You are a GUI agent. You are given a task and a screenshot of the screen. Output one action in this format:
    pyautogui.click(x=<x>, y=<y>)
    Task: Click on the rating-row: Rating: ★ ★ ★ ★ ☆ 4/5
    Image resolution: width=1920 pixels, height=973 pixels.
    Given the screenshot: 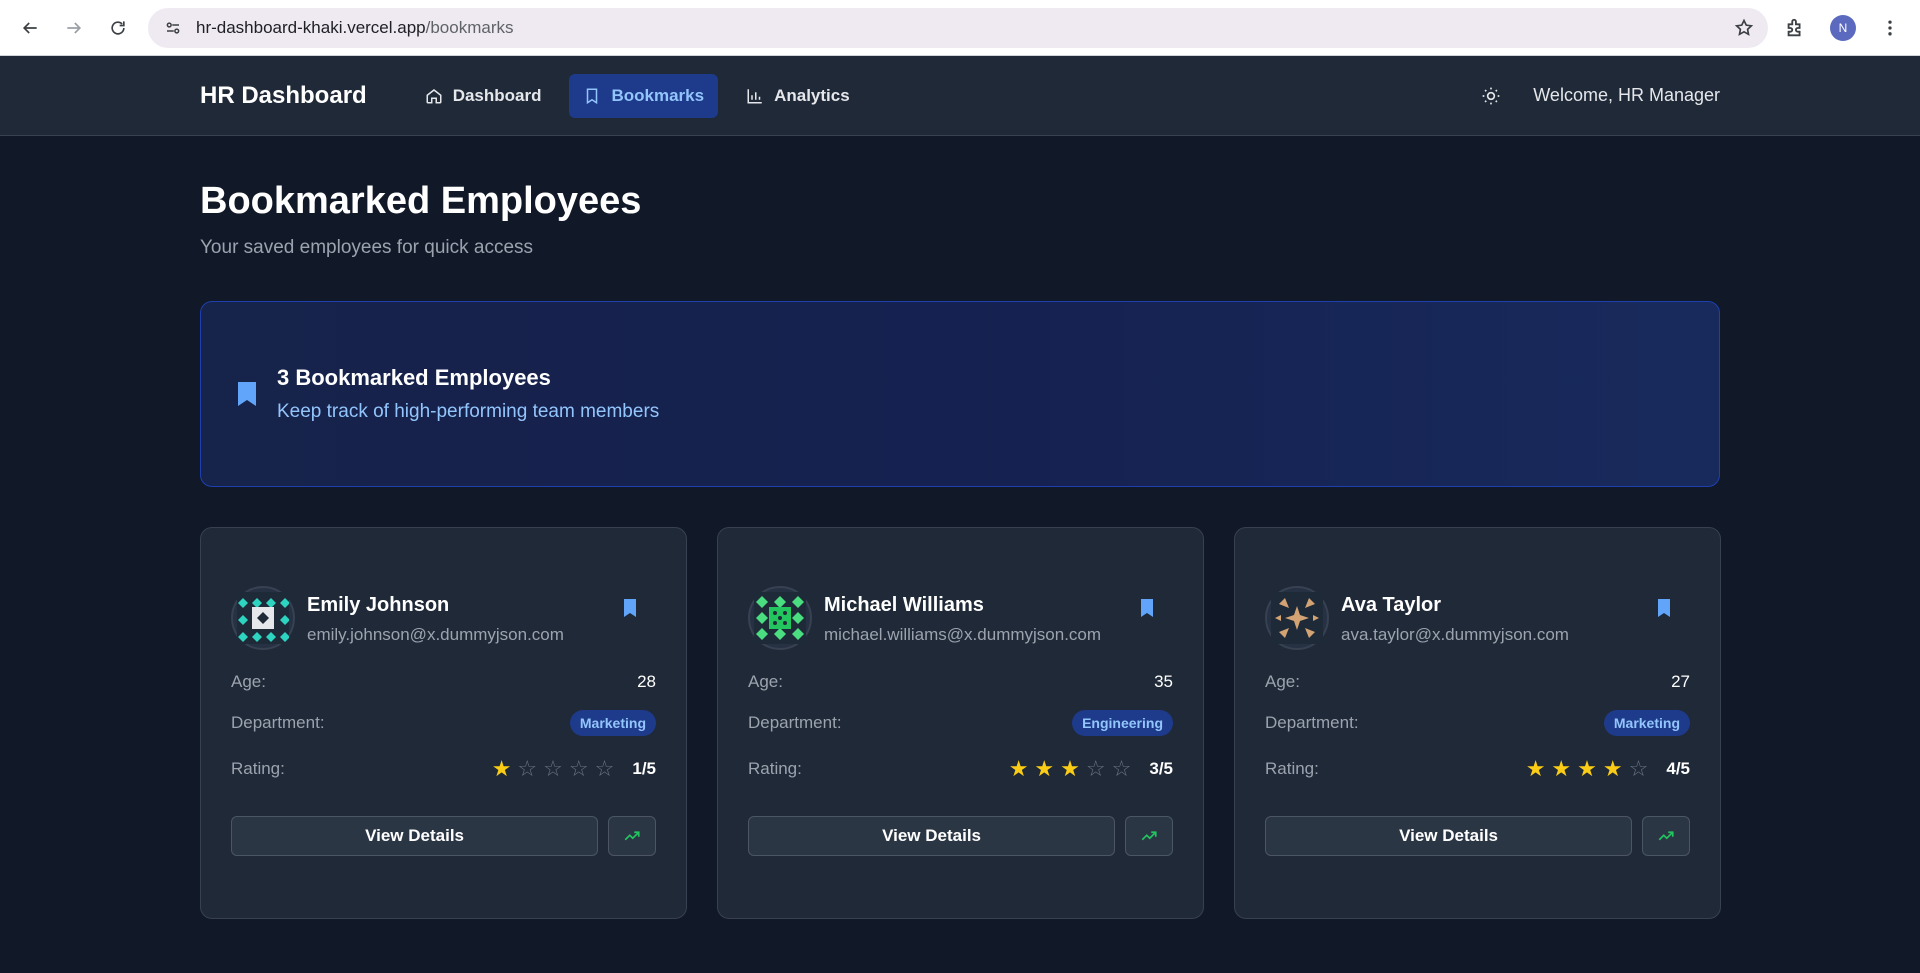 What is the action you would take?
    pyautogui.click(x=1477, y=769)
    